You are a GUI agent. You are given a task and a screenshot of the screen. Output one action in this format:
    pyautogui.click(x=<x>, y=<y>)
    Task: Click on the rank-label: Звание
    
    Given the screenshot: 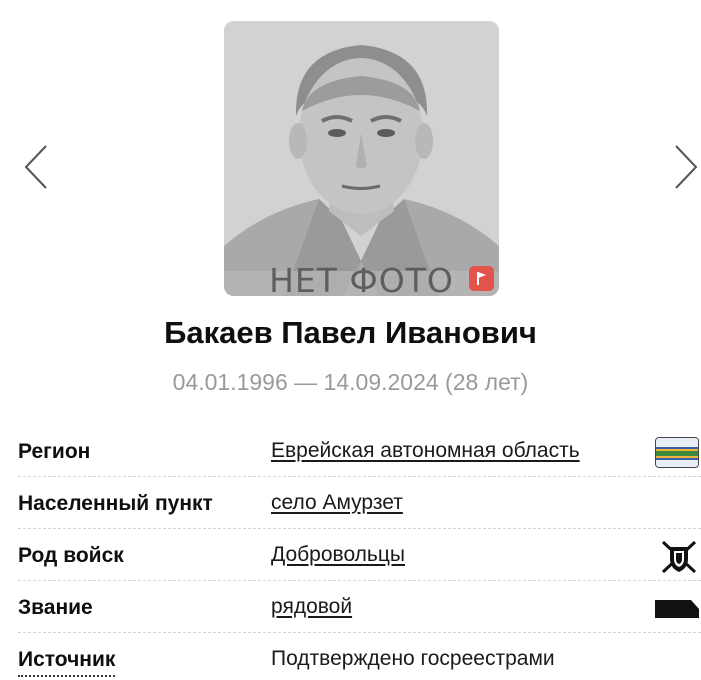 What is the action you would take?
    pyautogui.click(x=55, y=607)
    